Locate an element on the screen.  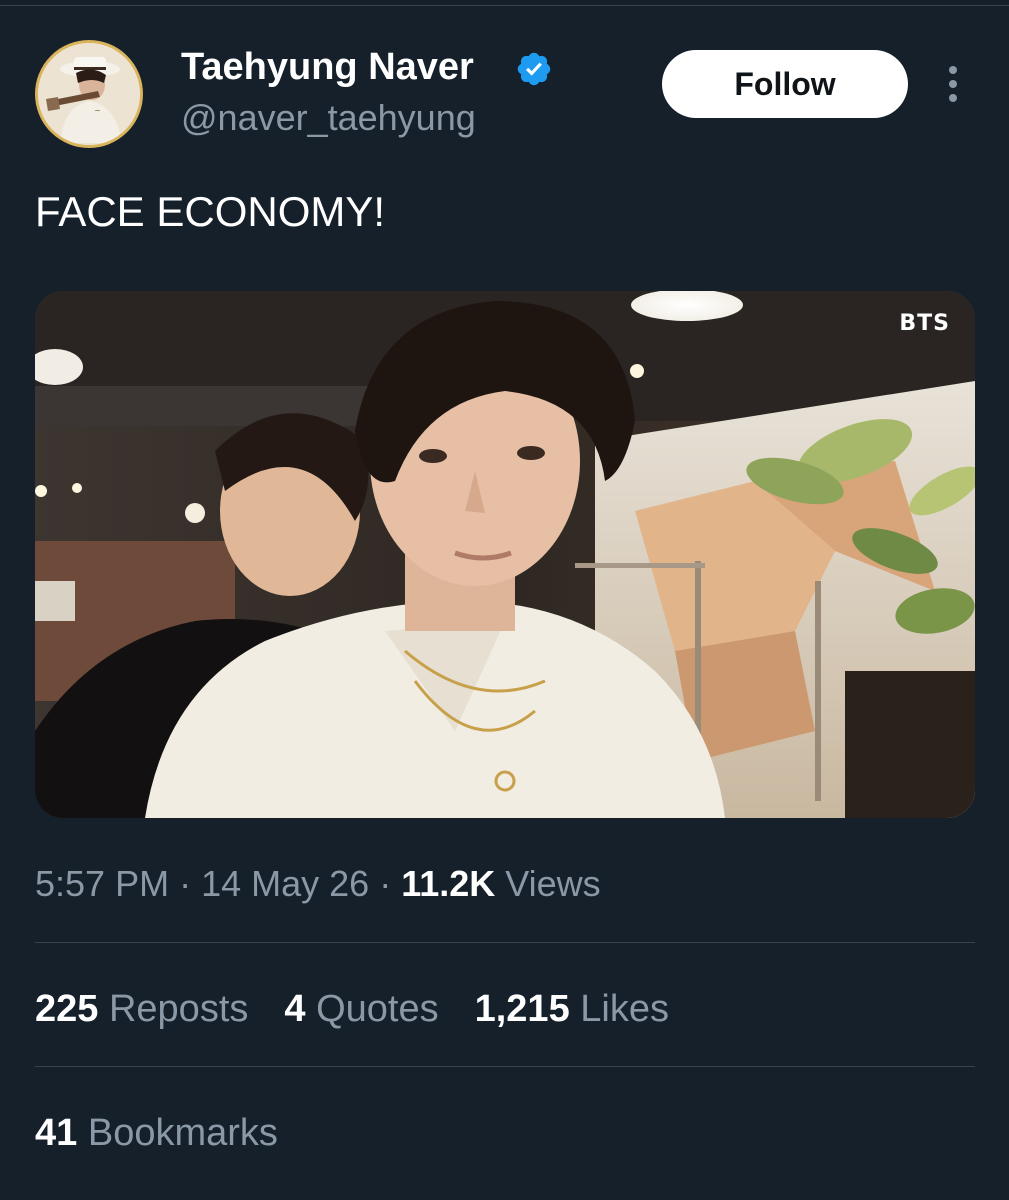
avatar: ~ is located at coordinates (89, 94).